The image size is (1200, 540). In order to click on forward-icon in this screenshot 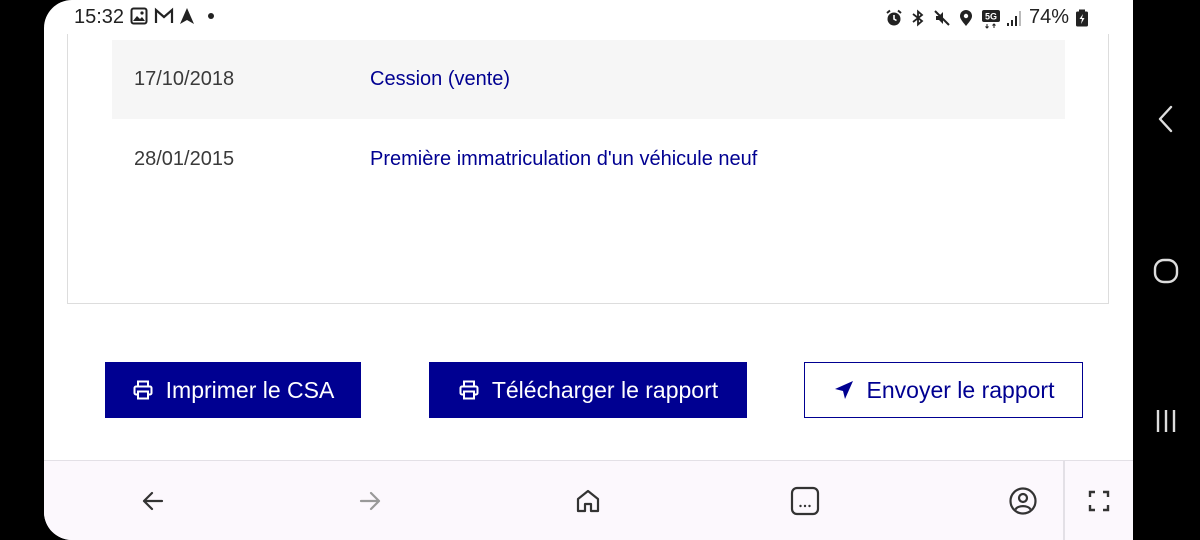, I will do `click(370, 501)`.